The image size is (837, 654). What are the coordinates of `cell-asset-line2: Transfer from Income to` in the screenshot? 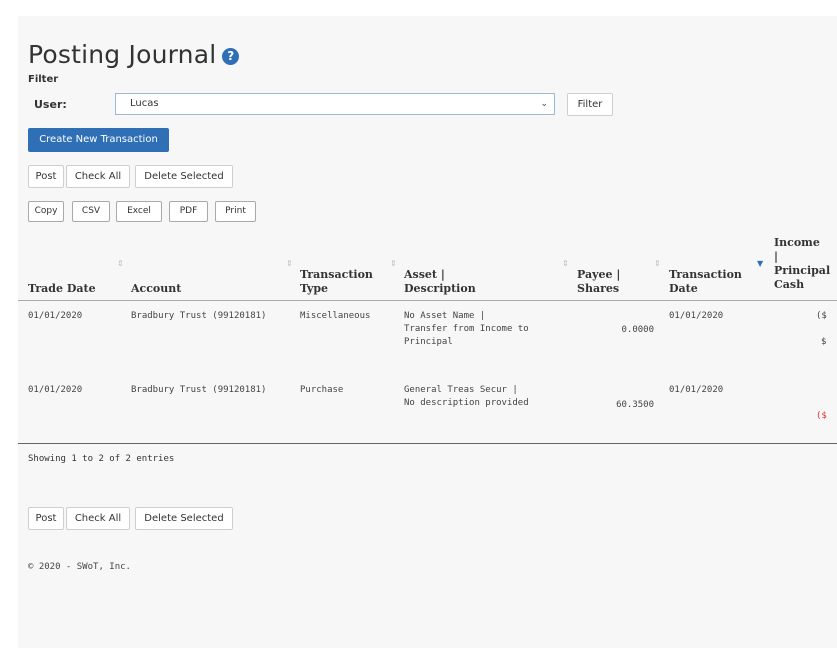 It's located at (466, 329).